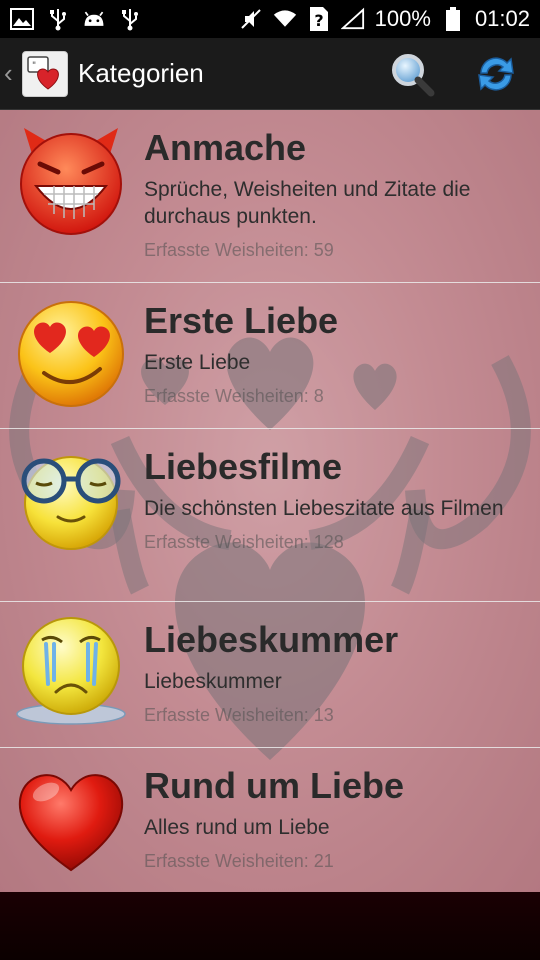 The width and height of the screenshot is (540, 960). I want to click on item-count: Erfasste Weisheiten: 8, so click(234, 396).